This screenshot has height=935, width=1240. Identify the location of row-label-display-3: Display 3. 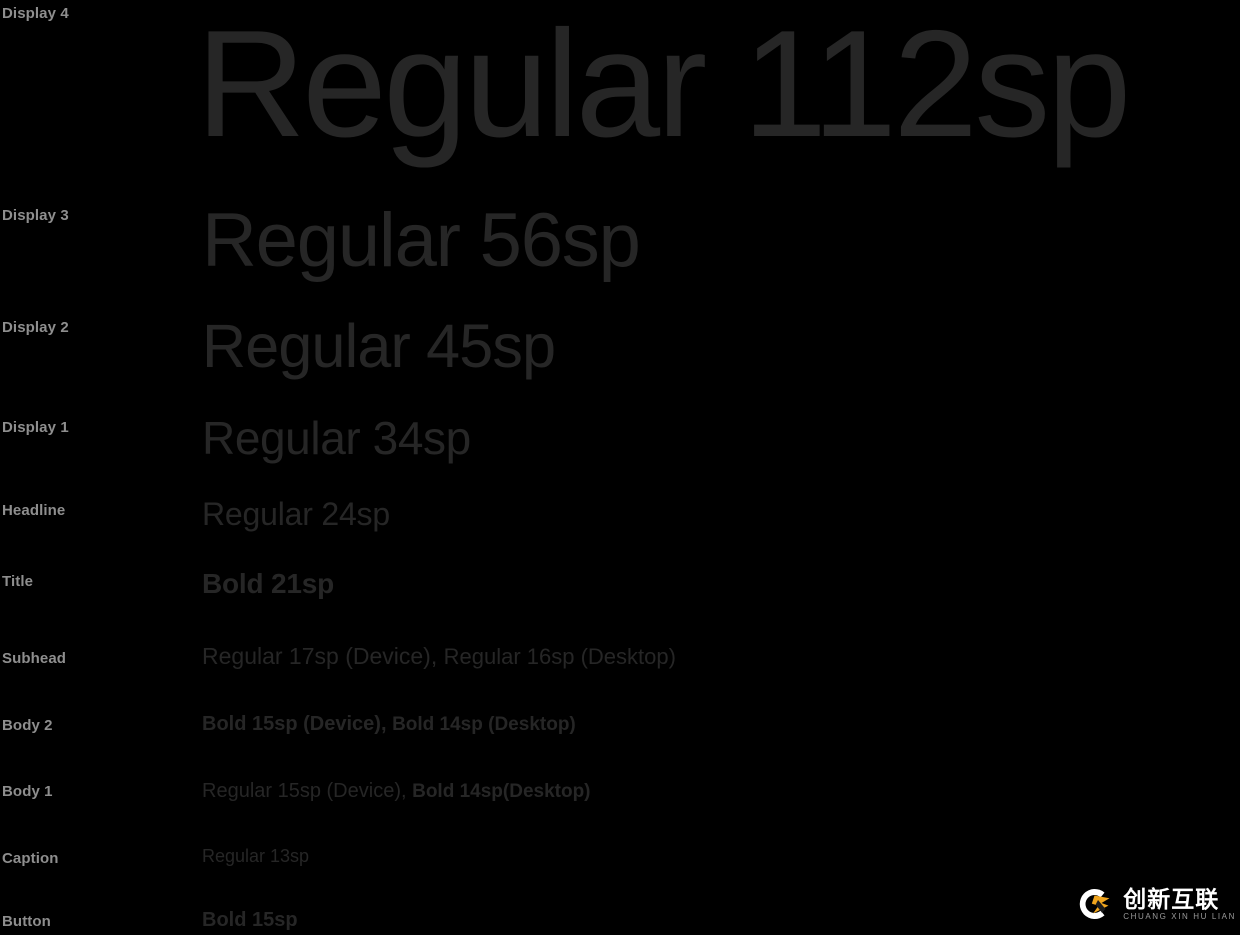
(35, 215).